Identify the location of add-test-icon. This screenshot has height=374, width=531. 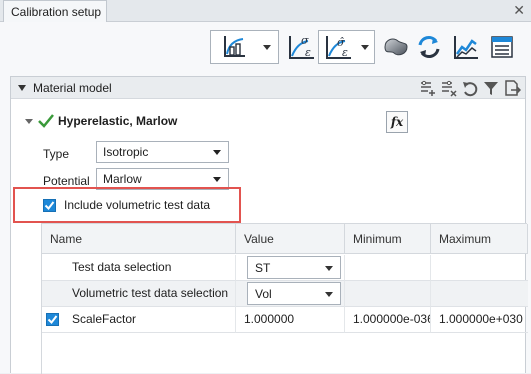
(428, 88).